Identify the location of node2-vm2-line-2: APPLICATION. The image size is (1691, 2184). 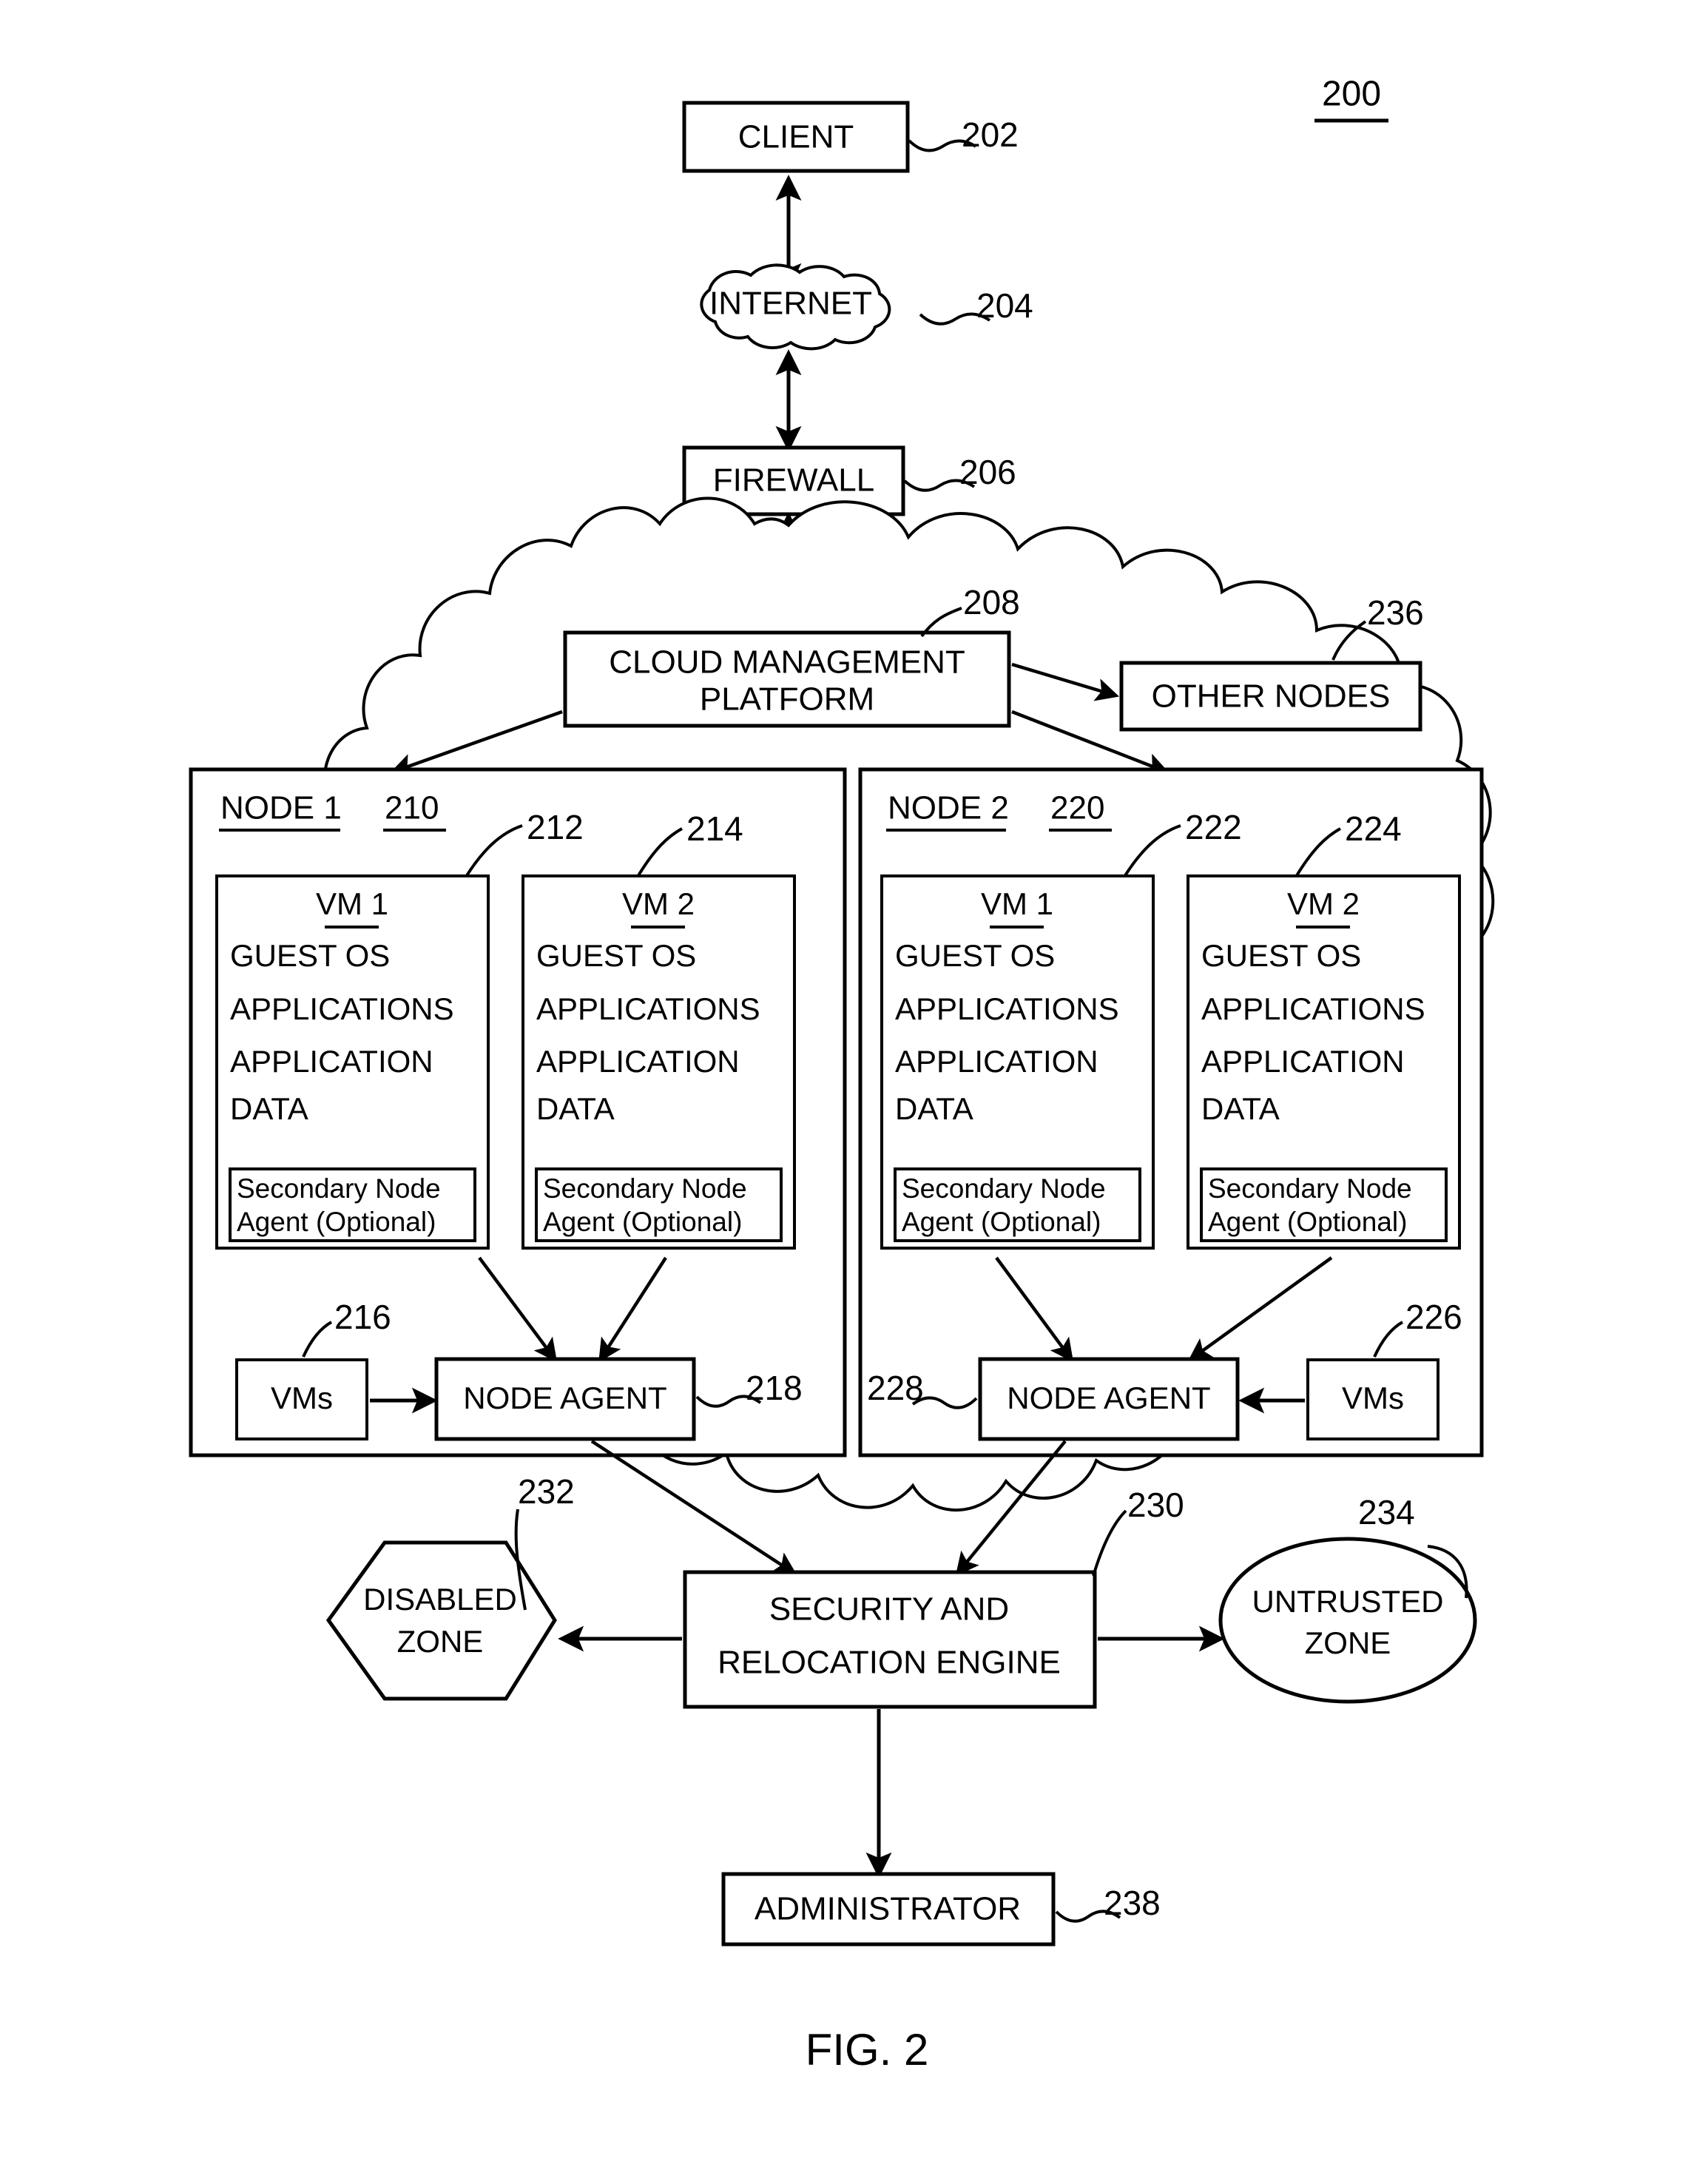
(1303, 1061).